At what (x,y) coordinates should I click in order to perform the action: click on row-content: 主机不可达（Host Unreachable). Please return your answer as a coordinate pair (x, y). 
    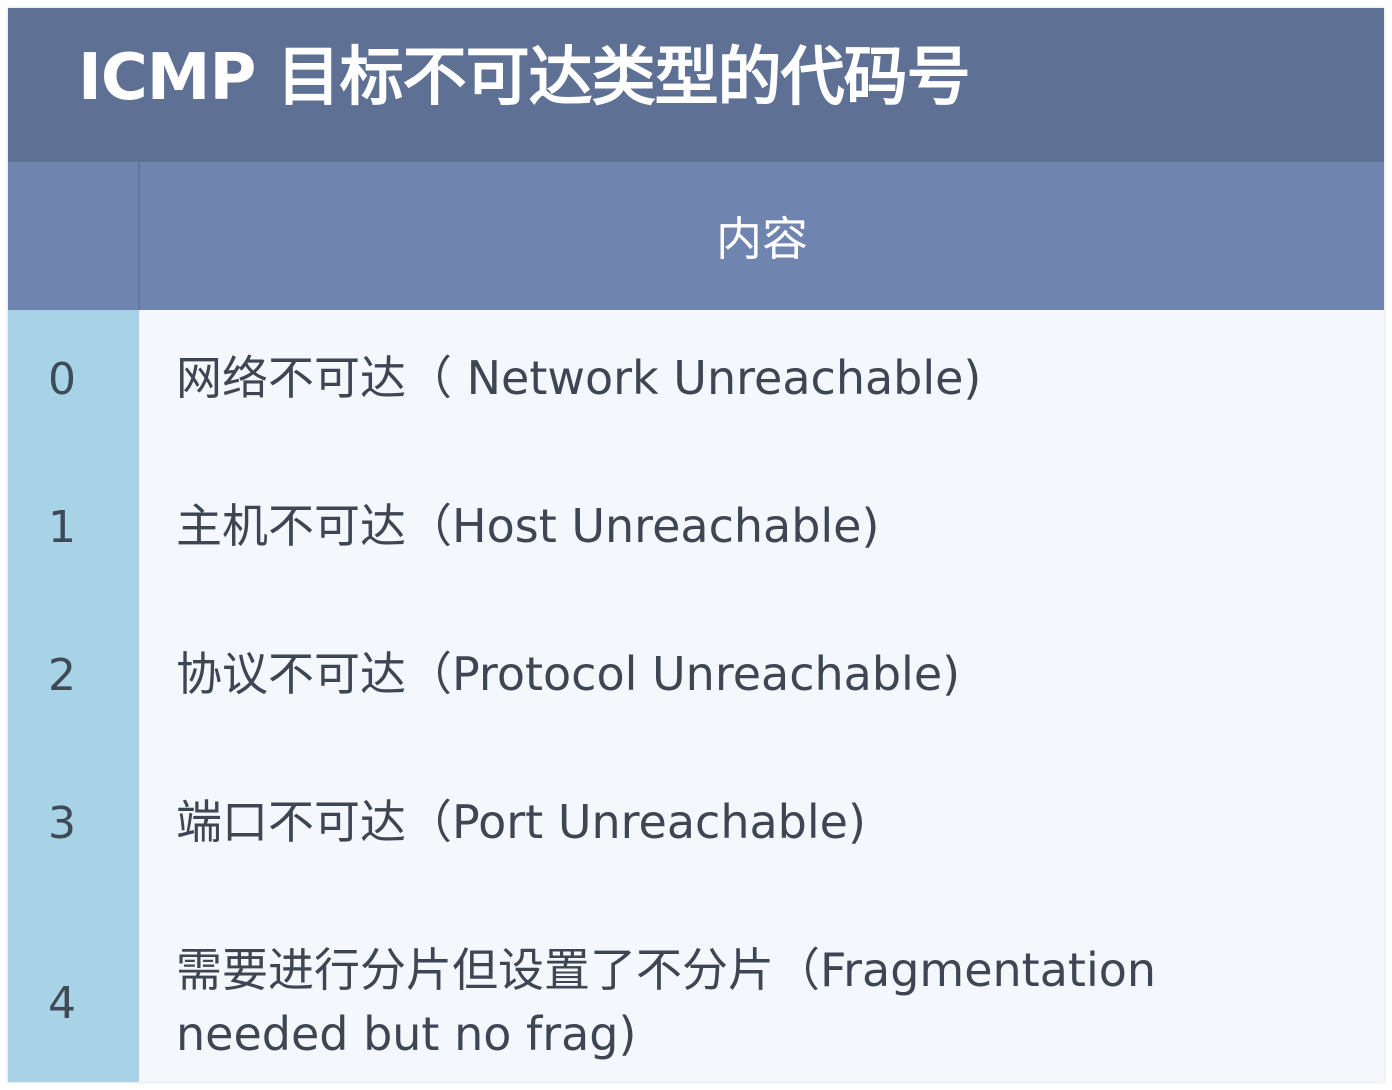
    Looking at the image, I should click on (528, 526).